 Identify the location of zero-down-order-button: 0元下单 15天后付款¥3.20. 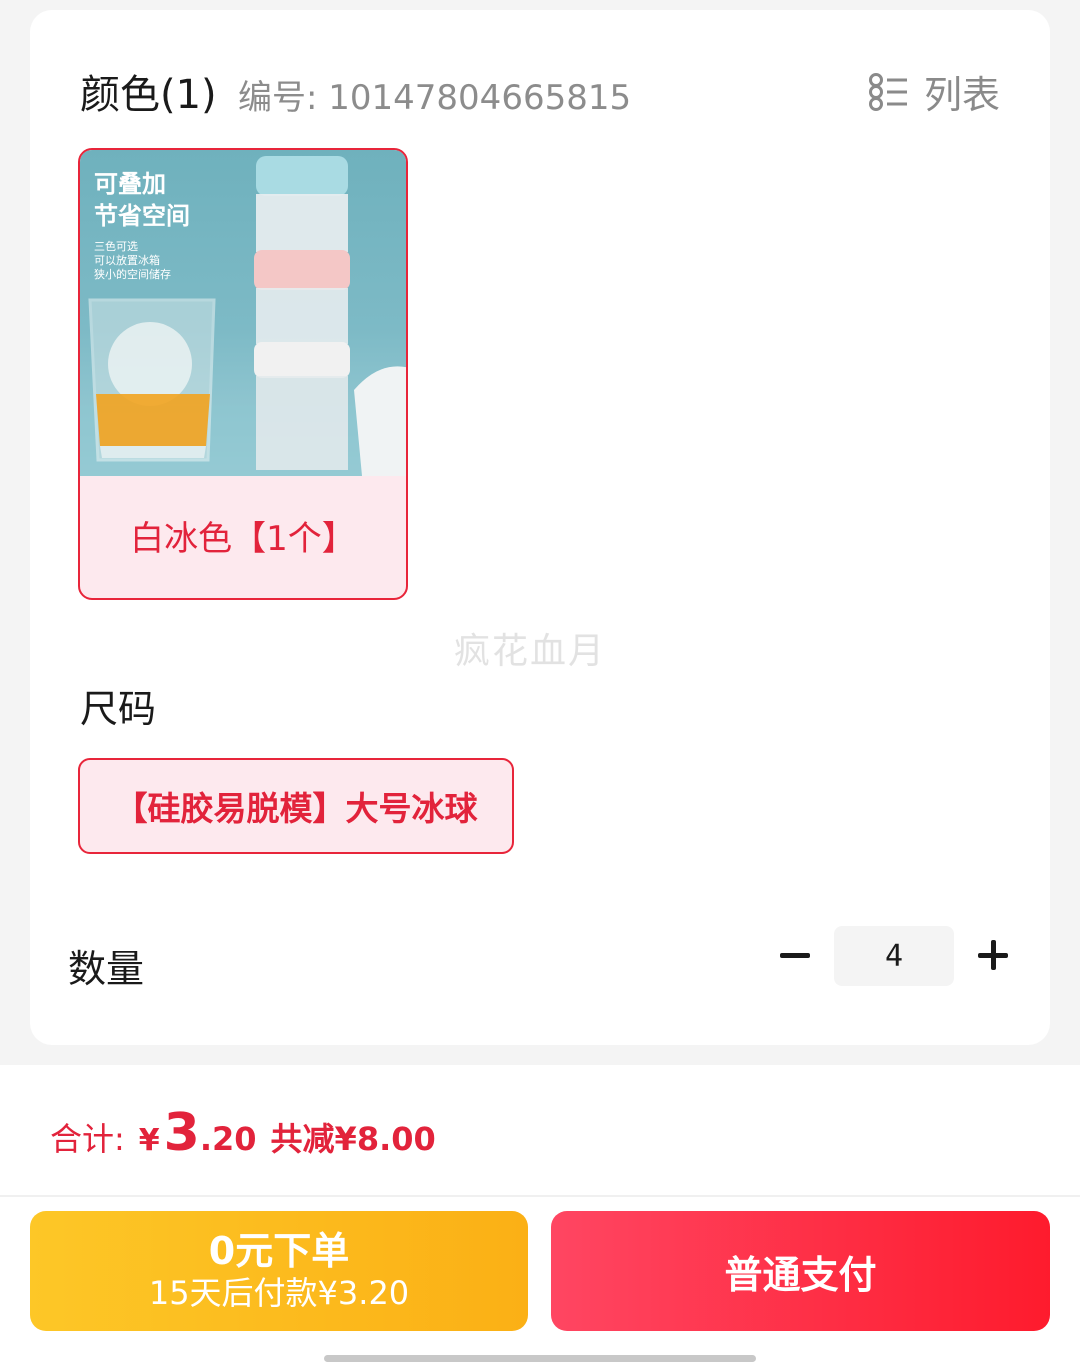
(279, 1271).